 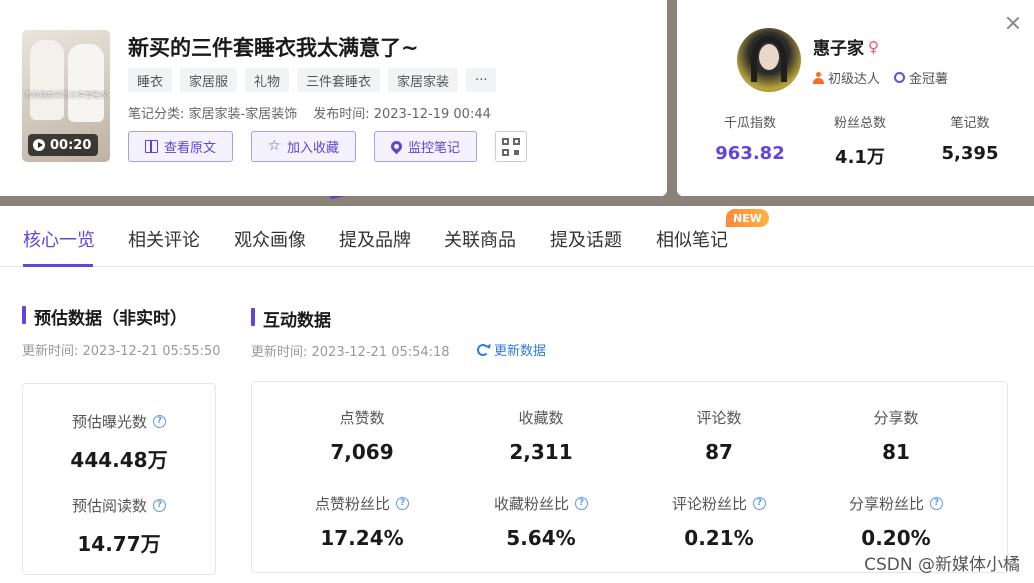 What do you see at coordinates (267, 80) in the screenshot?
I see `note-tag: 礼物` at bounding box center [267, 80].